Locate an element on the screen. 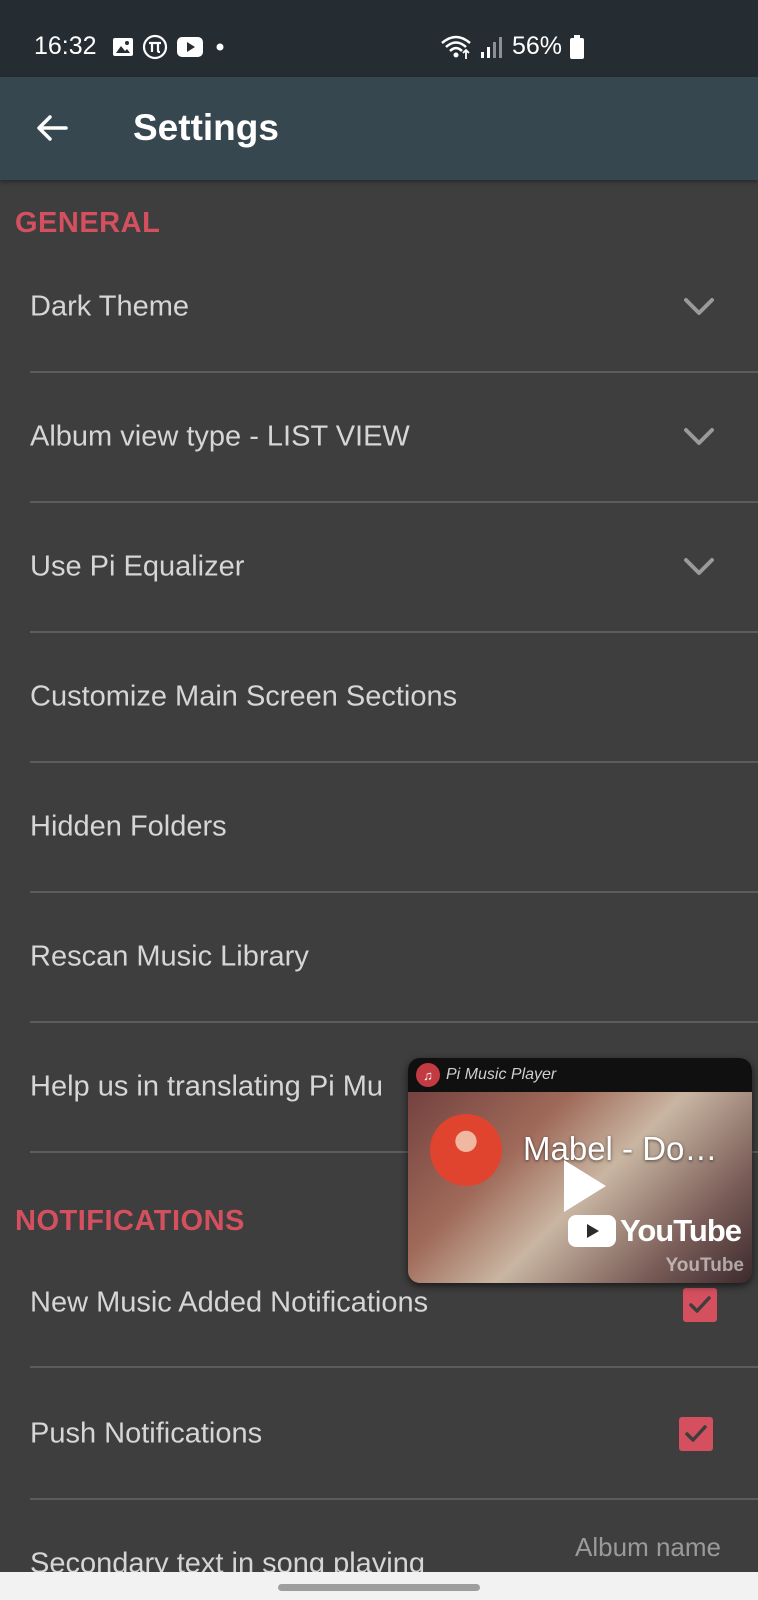 This screenshot has width=758, height=1600. music-note-icon: ♫ is located at coordinates (428, 1075).